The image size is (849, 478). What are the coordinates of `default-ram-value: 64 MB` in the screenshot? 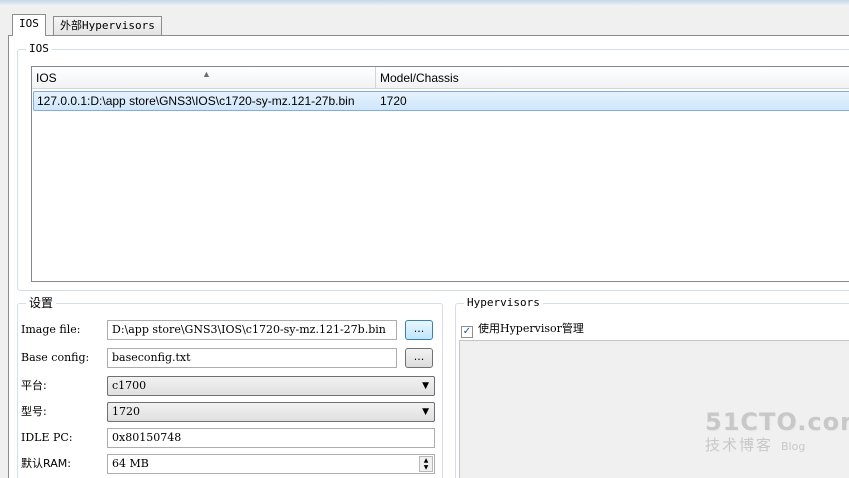 It's located at (130, 463).